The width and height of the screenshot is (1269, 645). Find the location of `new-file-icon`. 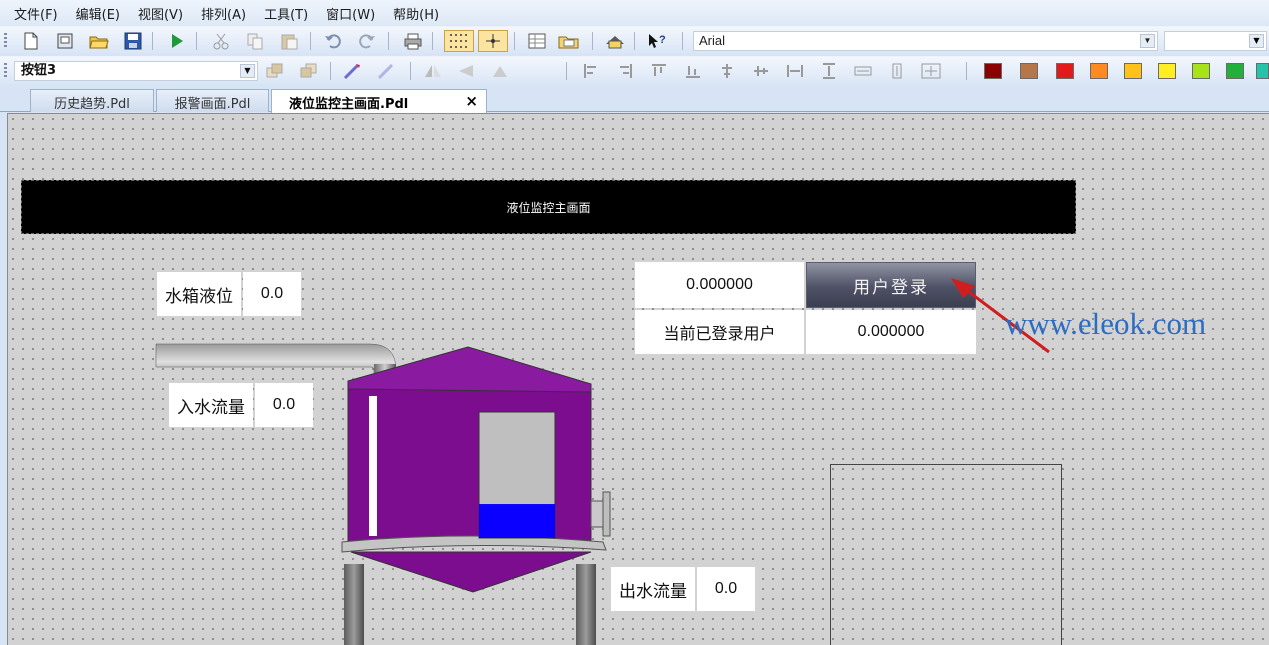

new-file-icon is located at coordinates (31, 41).